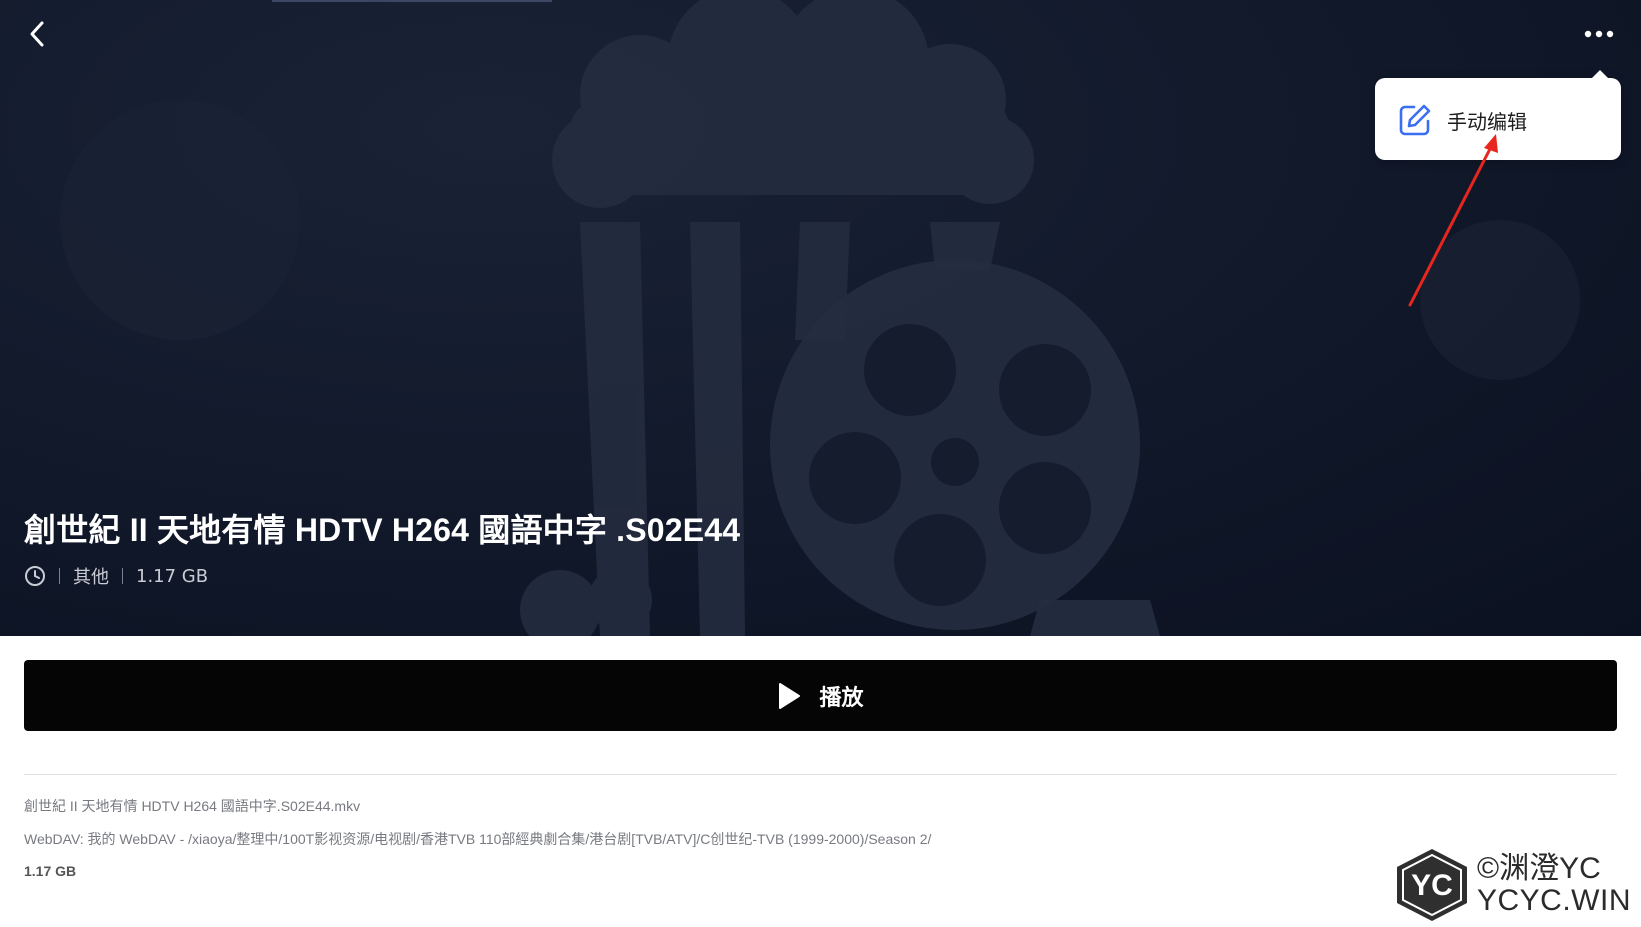 The image size is (1641, 927). What do you see at coordinates (50, 871) in the screenshot?
I see `file-size: 1.17 GB` at bounding box center [50, 871].